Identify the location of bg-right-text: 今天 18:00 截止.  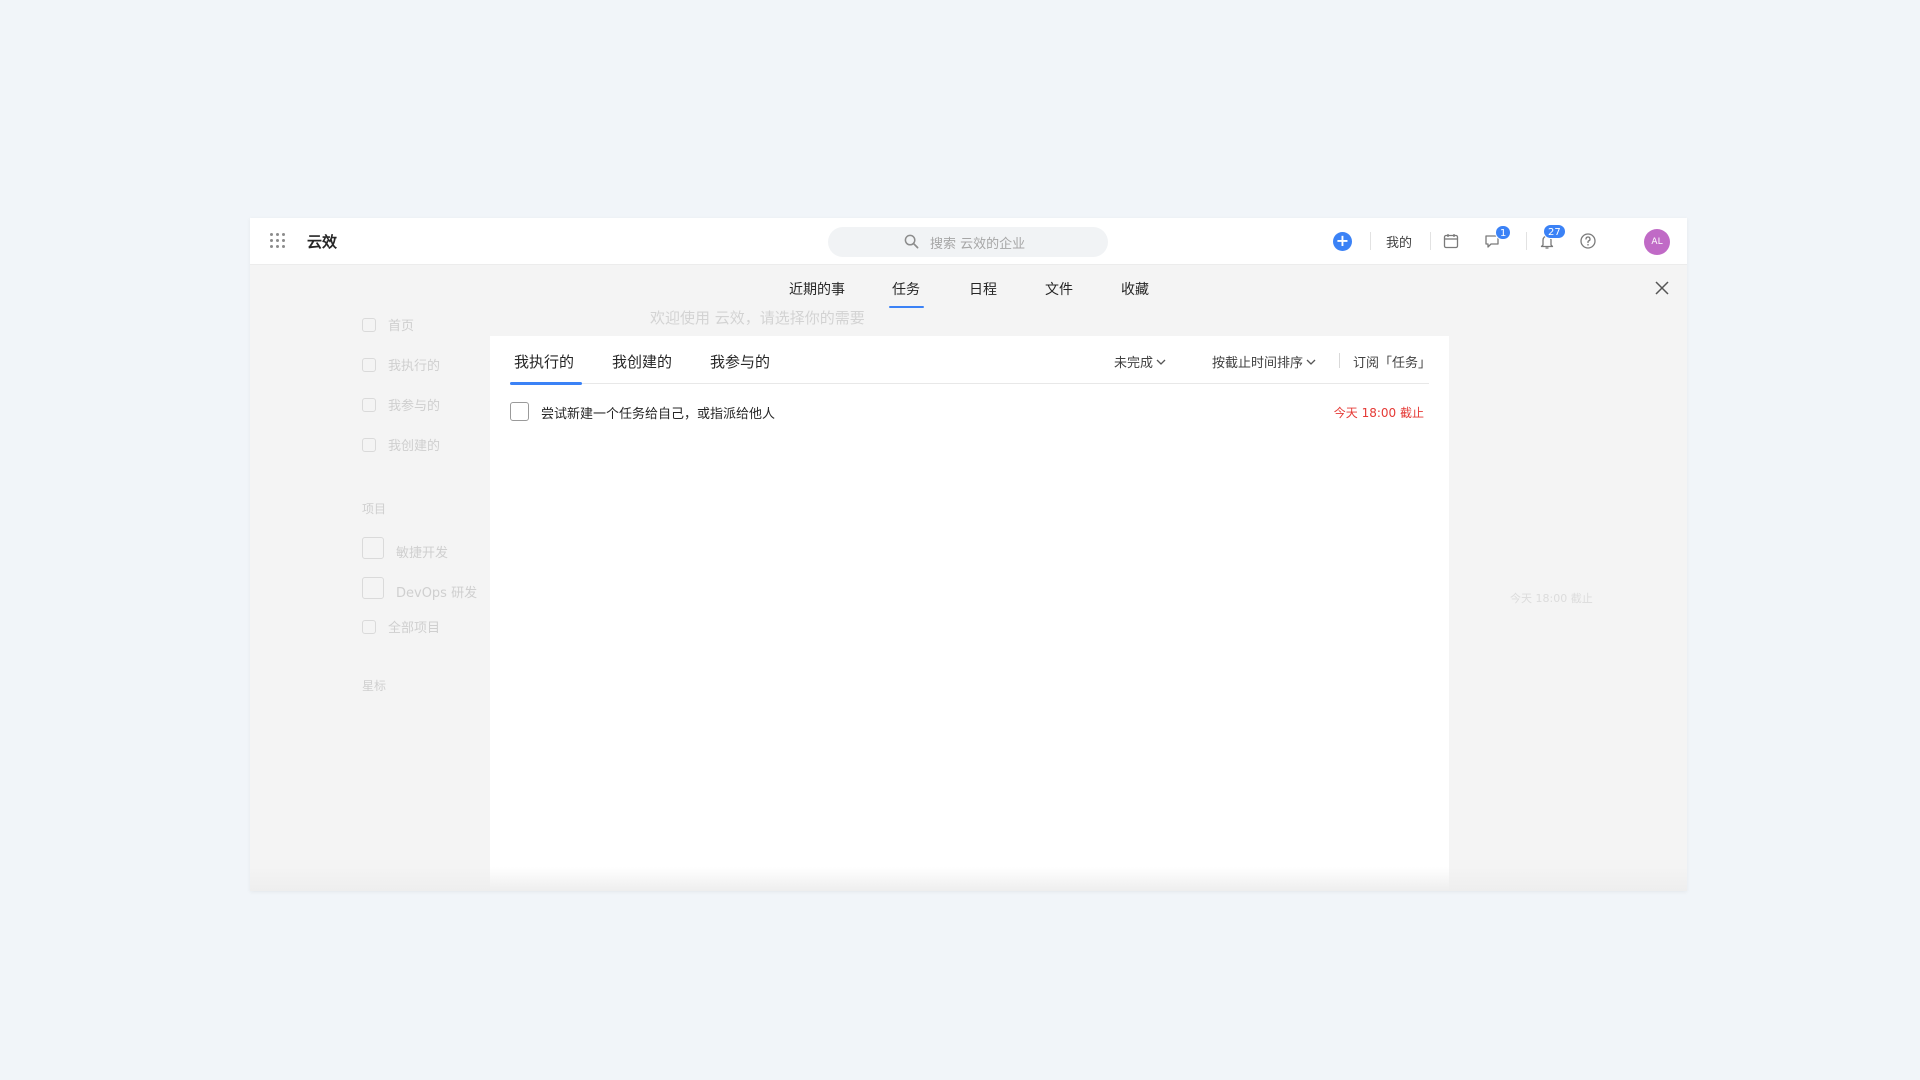
(1551, 598).